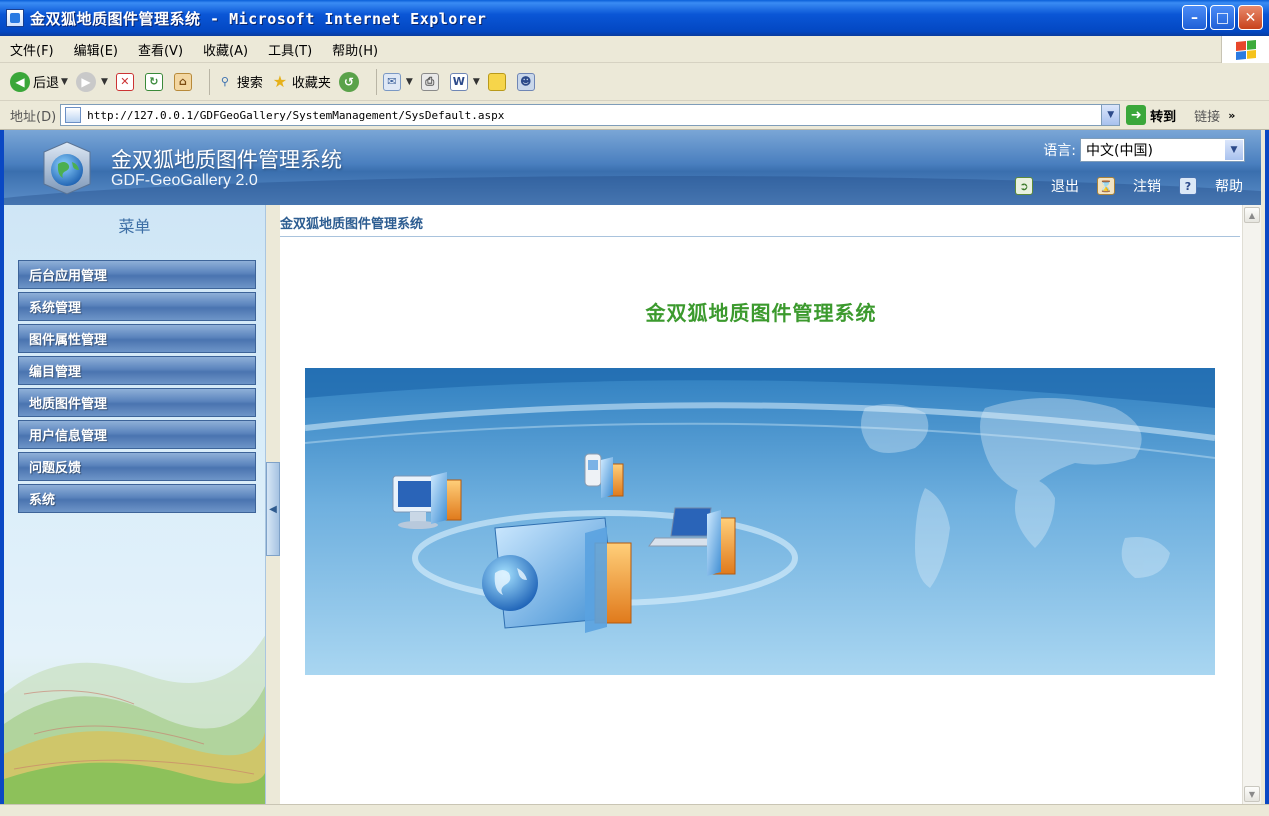 This screenshot has height=816, width=1269. Describe the element at coordinates (134, 225) in the screenshot. I see `sidebar-title: 菜单` at that location.